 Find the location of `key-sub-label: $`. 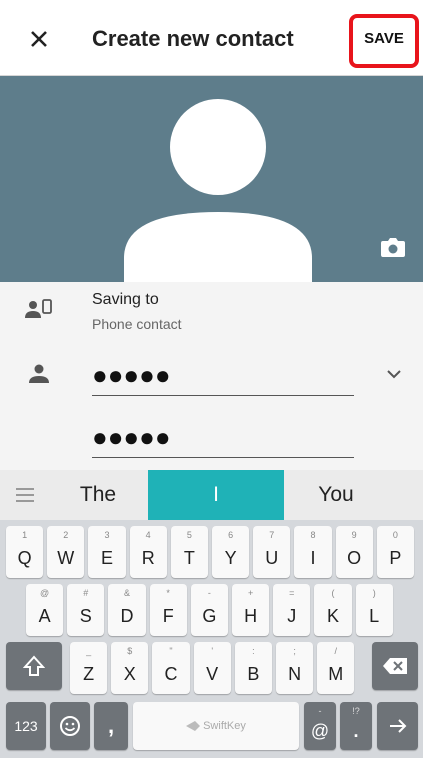

key-sub-label: $ is located at coordinates (130, 651).